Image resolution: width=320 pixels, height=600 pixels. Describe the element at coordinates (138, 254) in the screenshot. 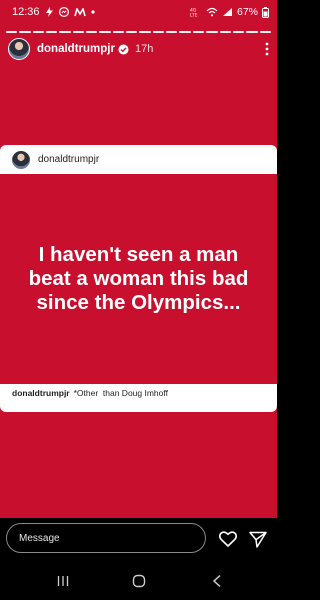

I see `quote-line-1: I haven't seen a man` at that location.